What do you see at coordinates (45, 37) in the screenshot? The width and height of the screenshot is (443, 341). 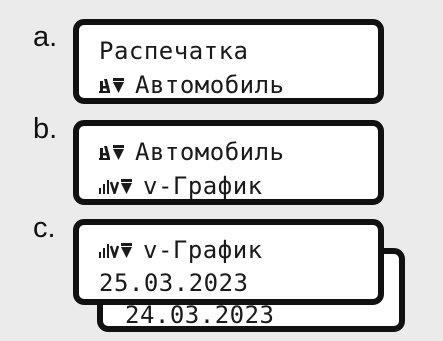 I see `step-a-label: a.` at bounding box center [45, 37].